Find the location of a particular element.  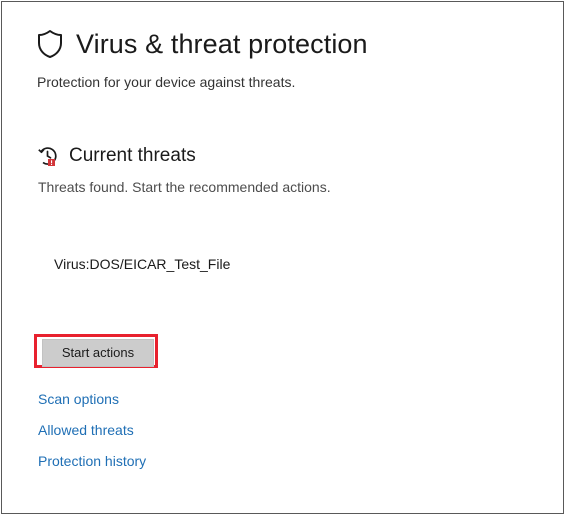

threat-list-item: Virus:DOS/EICAR_Test_File is located at coordinates (142, 264).